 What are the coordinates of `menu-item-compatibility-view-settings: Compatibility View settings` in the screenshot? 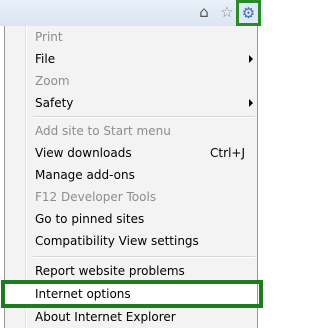 It's located at (131, 241).